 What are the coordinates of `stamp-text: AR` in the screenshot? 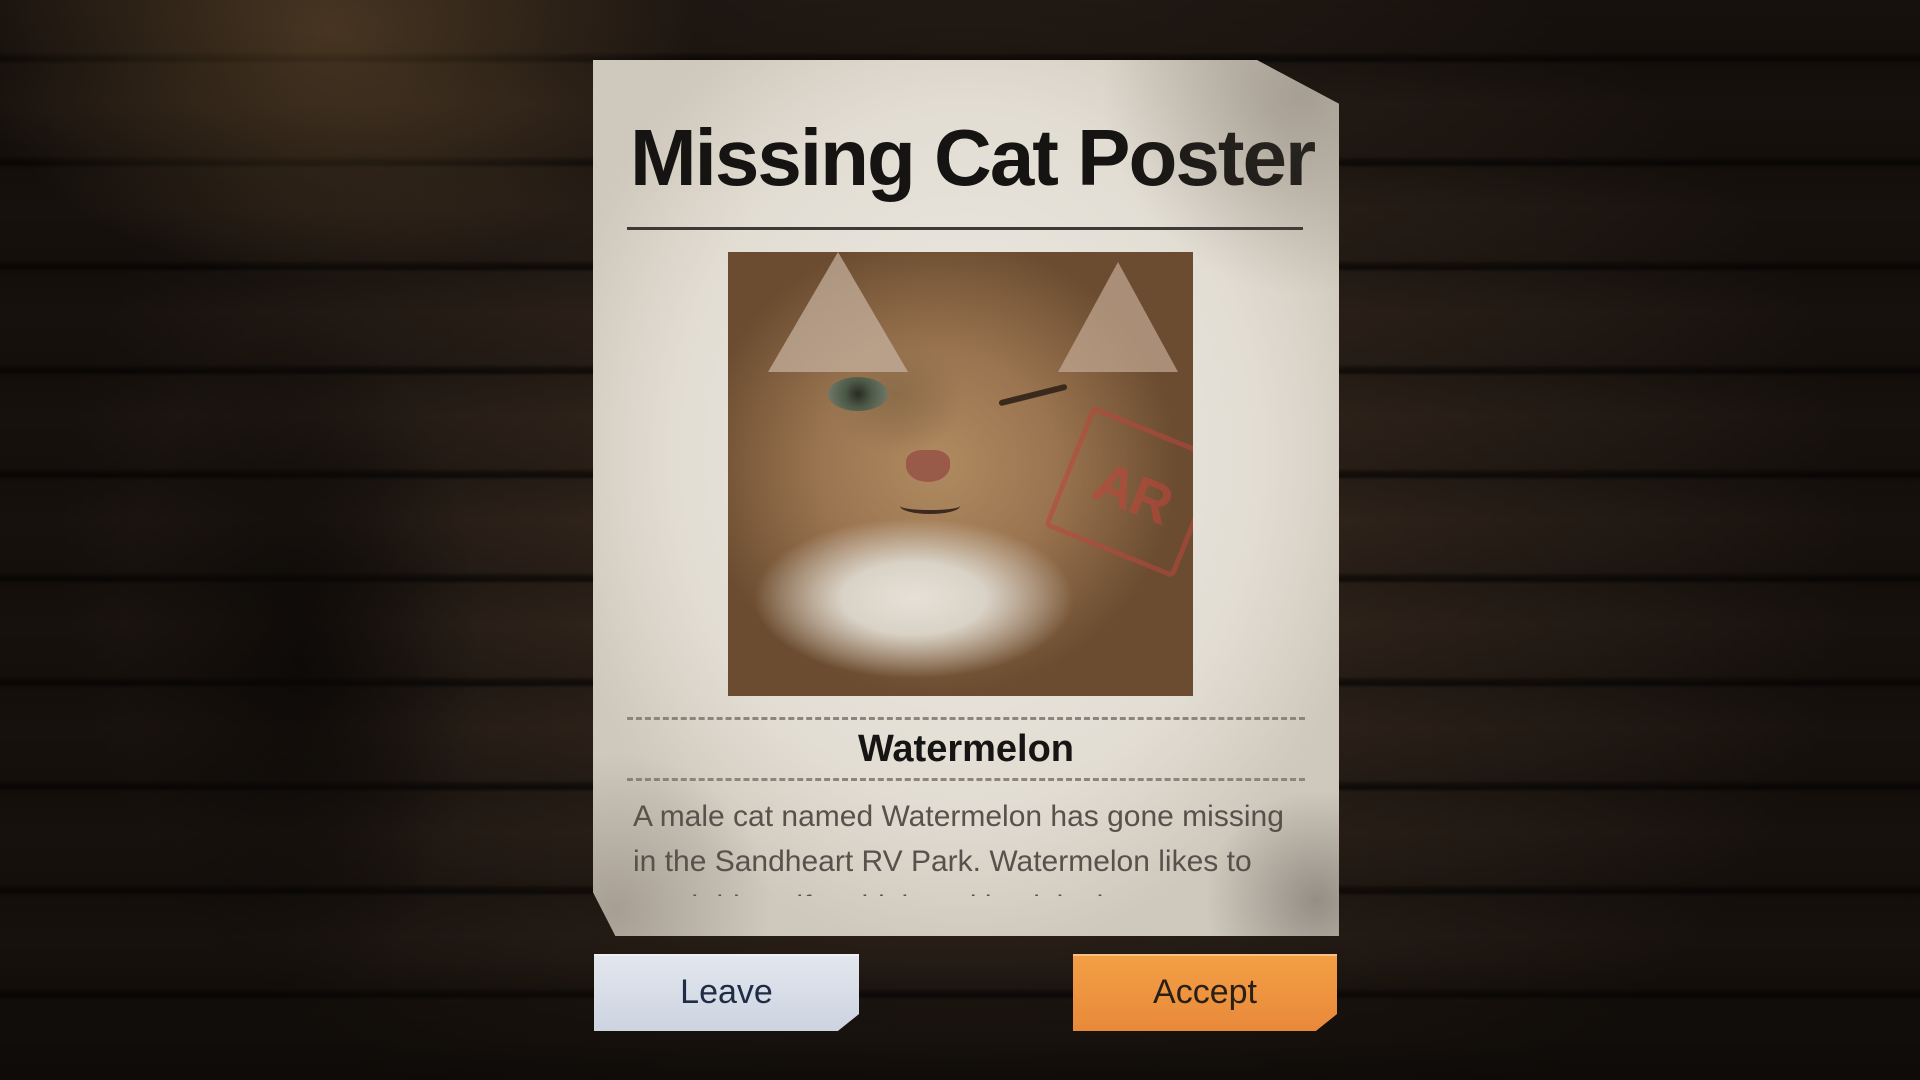 It's located at (1133, 492).